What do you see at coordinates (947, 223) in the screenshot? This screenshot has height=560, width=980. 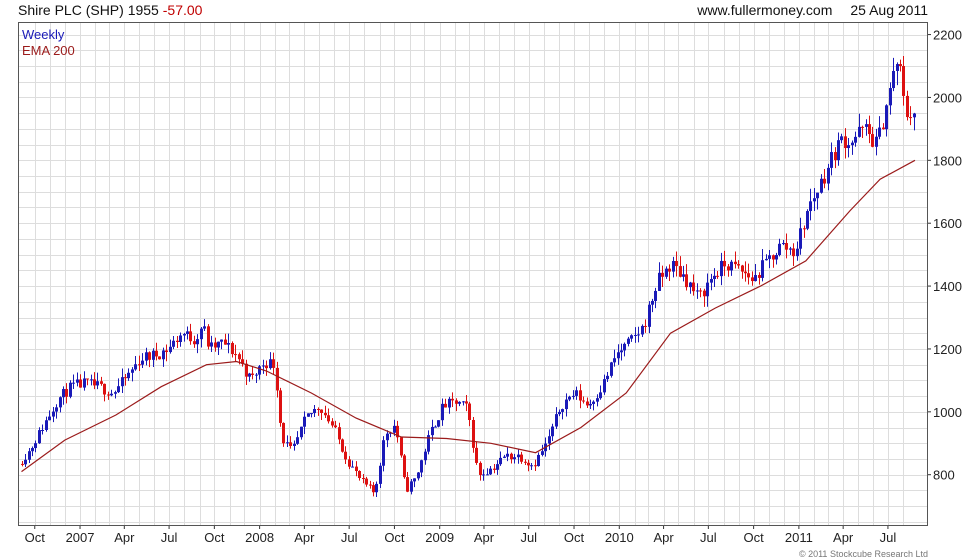 I see `y-axis-tick-label: 1600` at bounding box center [947, 223].